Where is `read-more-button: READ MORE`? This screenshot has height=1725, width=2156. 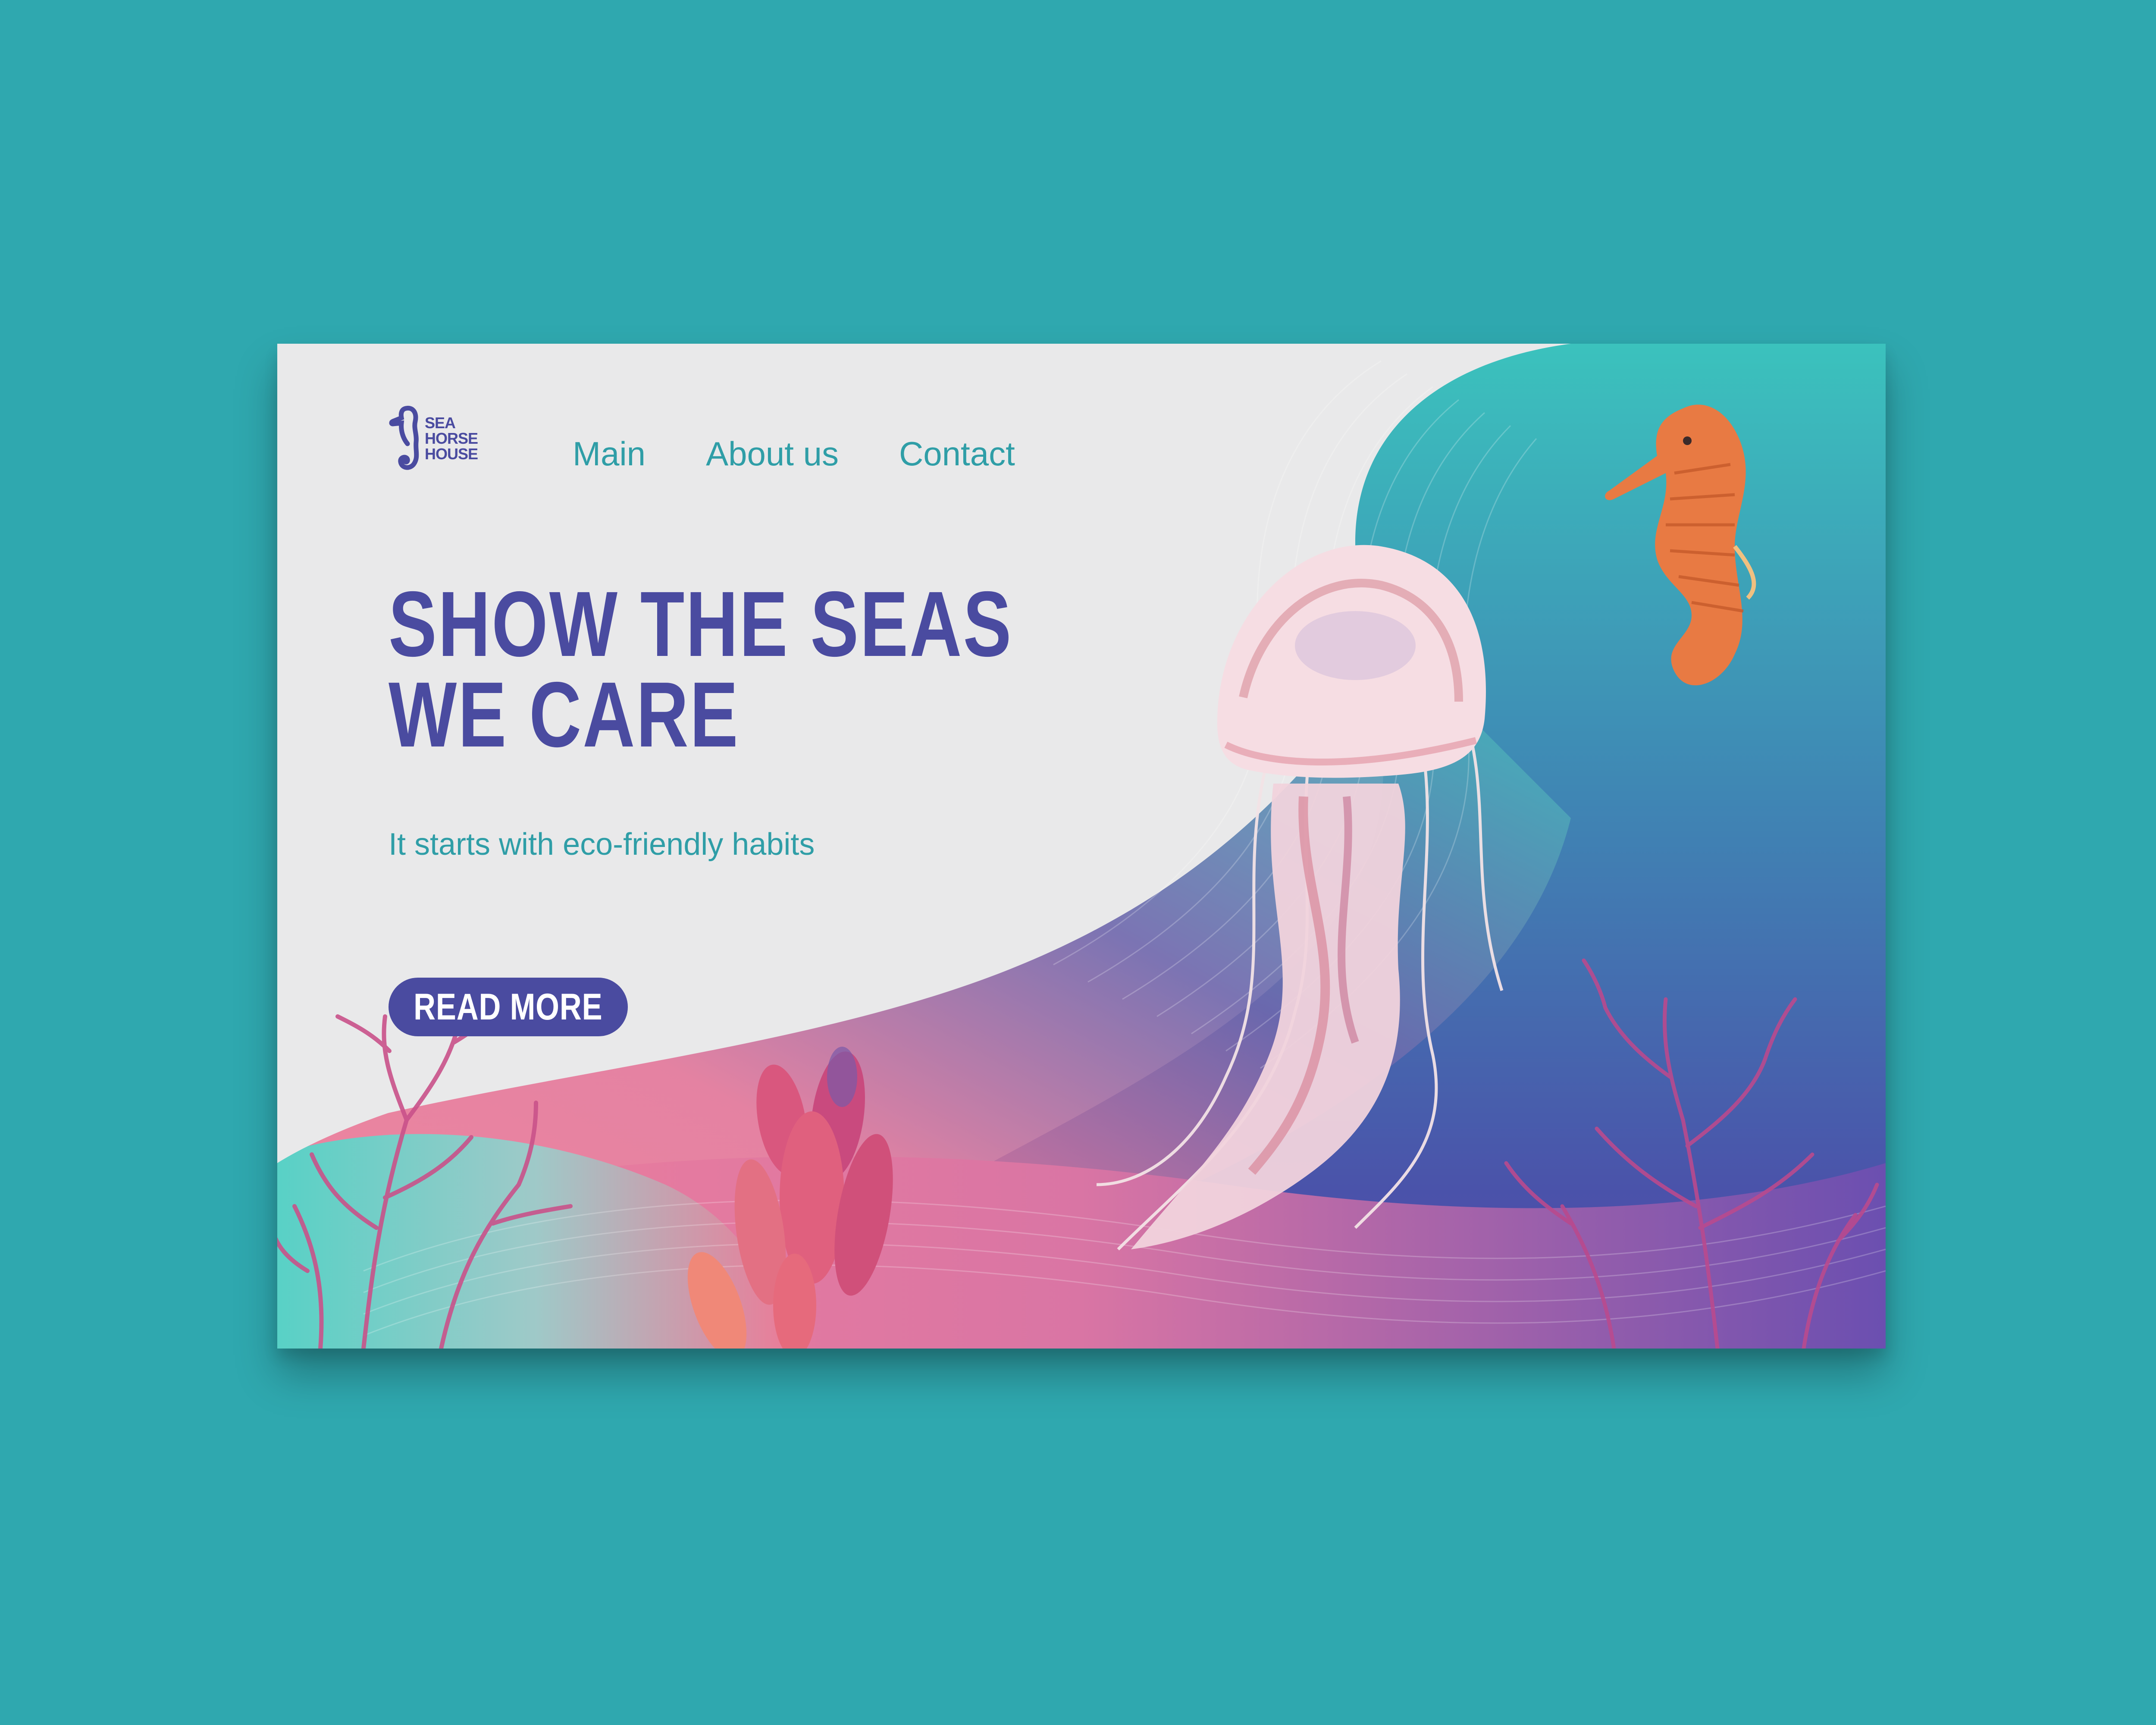 read-more-button: READ MORE is located at coordinates (508, 1007).